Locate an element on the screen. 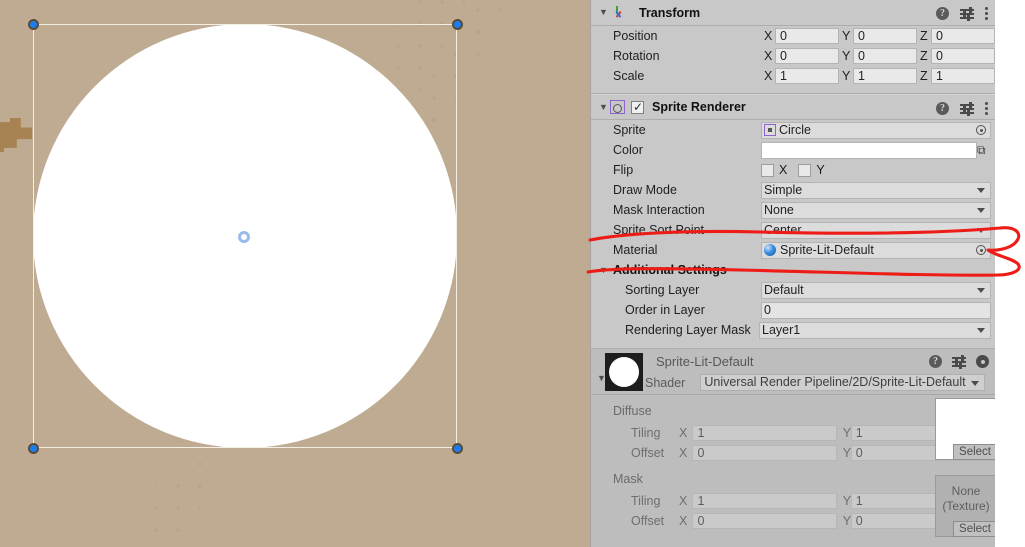 The height and width of the screenshot is (547, 1025). rotation-z-field: 0 is located at coordinates (963, 56).